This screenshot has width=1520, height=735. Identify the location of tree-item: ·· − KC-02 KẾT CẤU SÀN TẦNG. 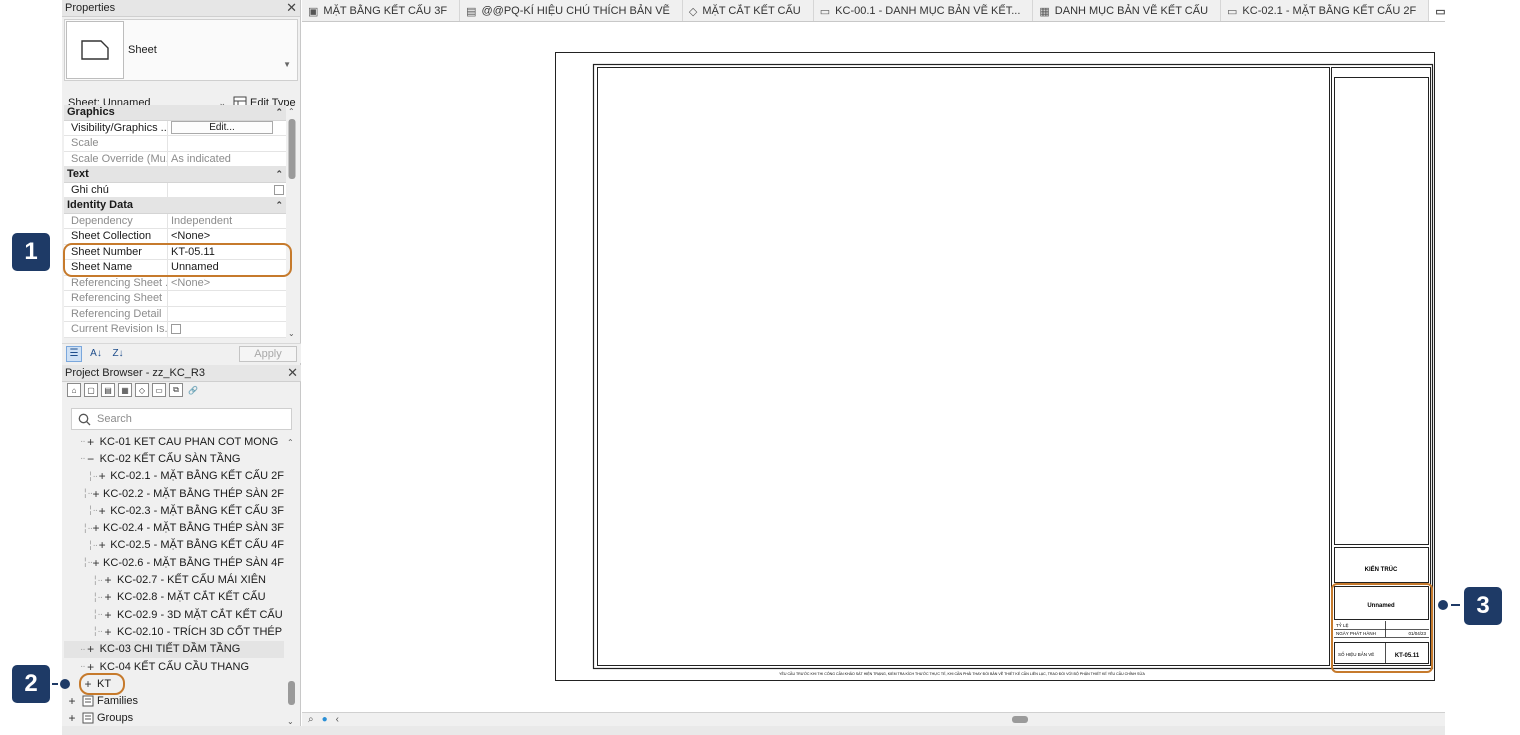
(174, 458).